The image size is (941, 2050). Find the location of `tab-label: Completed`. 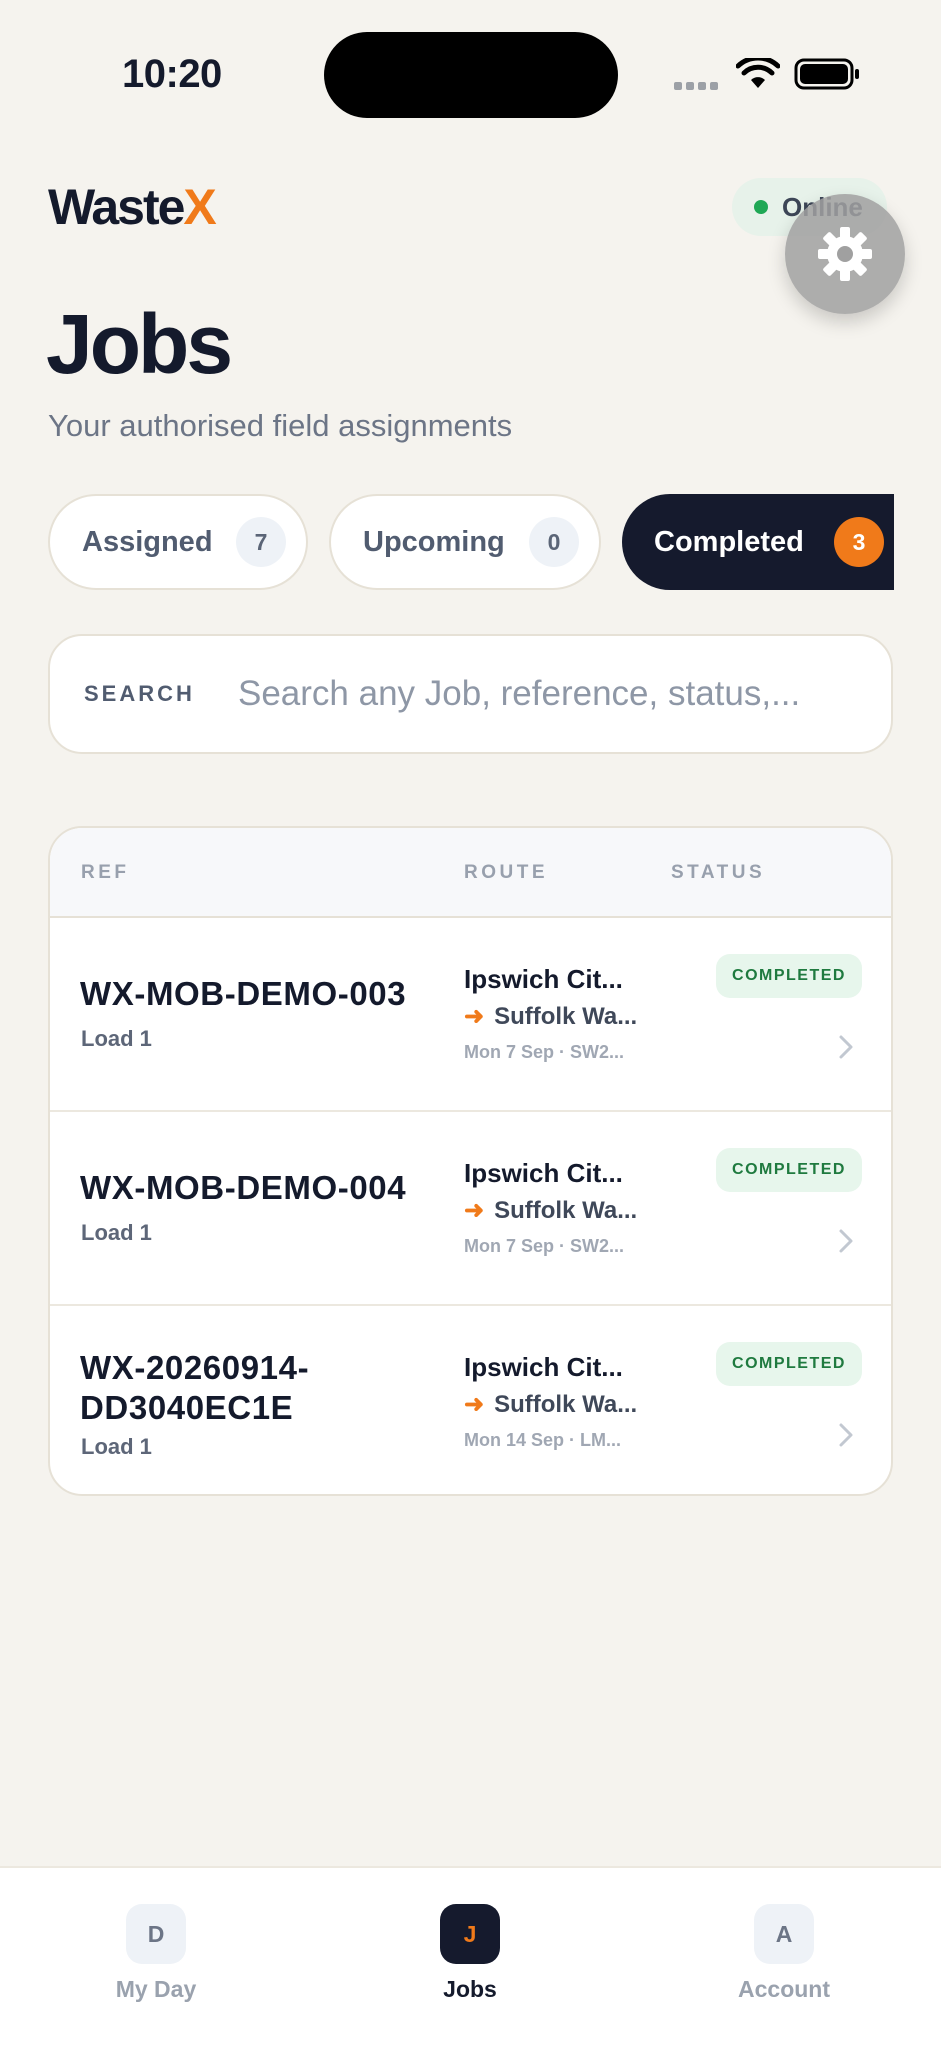

tab-label: Completed is located at coordinates (729, 541).